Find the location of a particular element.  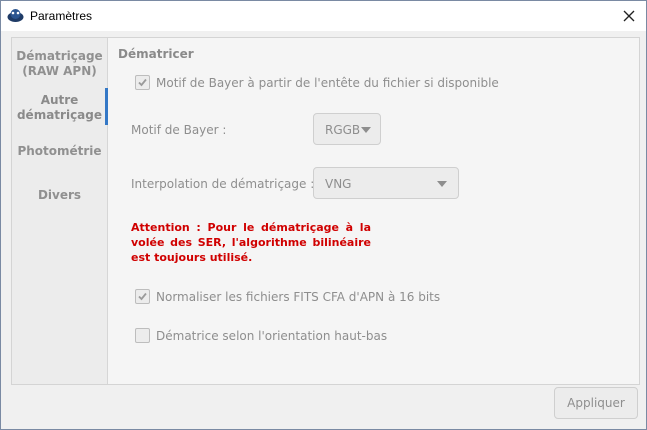

sidebar-item-photometry: Photométrie is located at coordinates (59, 151).